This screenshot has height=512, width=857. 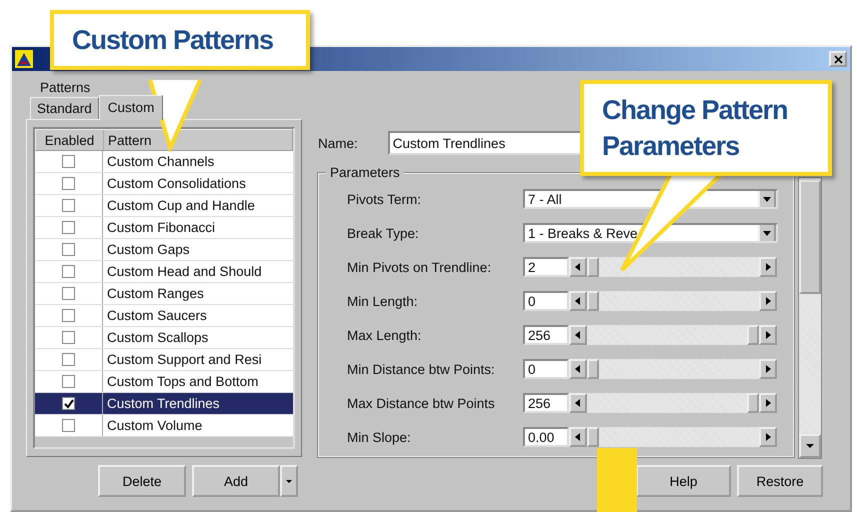 I want to click on pattern-name: Custom Volume, so click(x=154, y=425).